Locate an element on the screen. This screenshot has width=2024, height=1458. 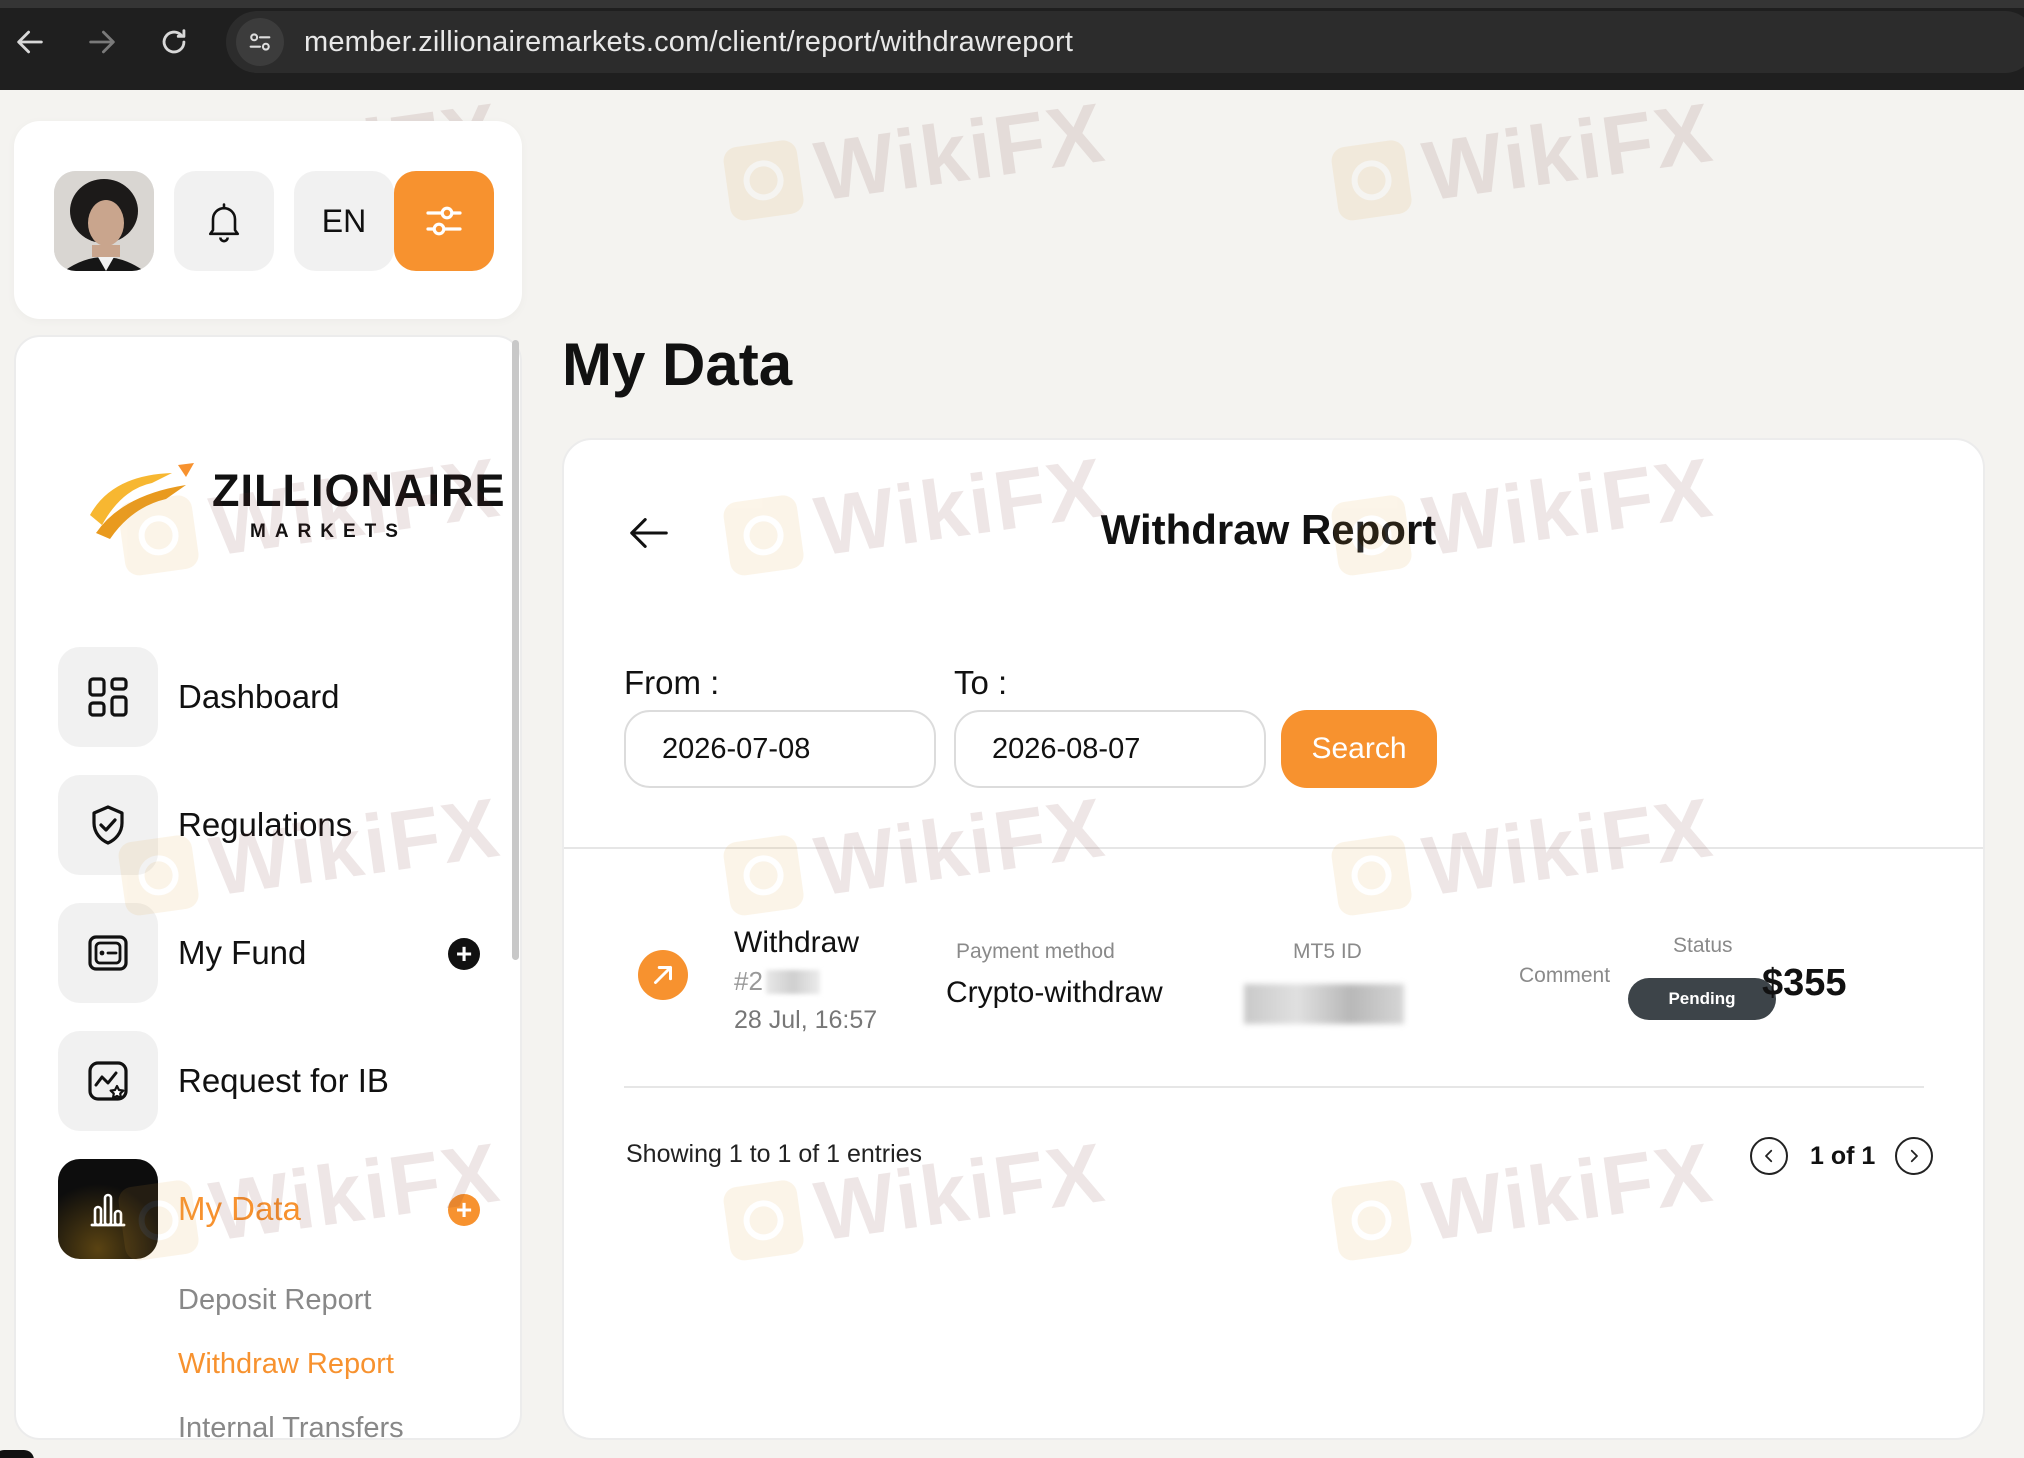
search-button: Search is located at coordinates (1359, 749).